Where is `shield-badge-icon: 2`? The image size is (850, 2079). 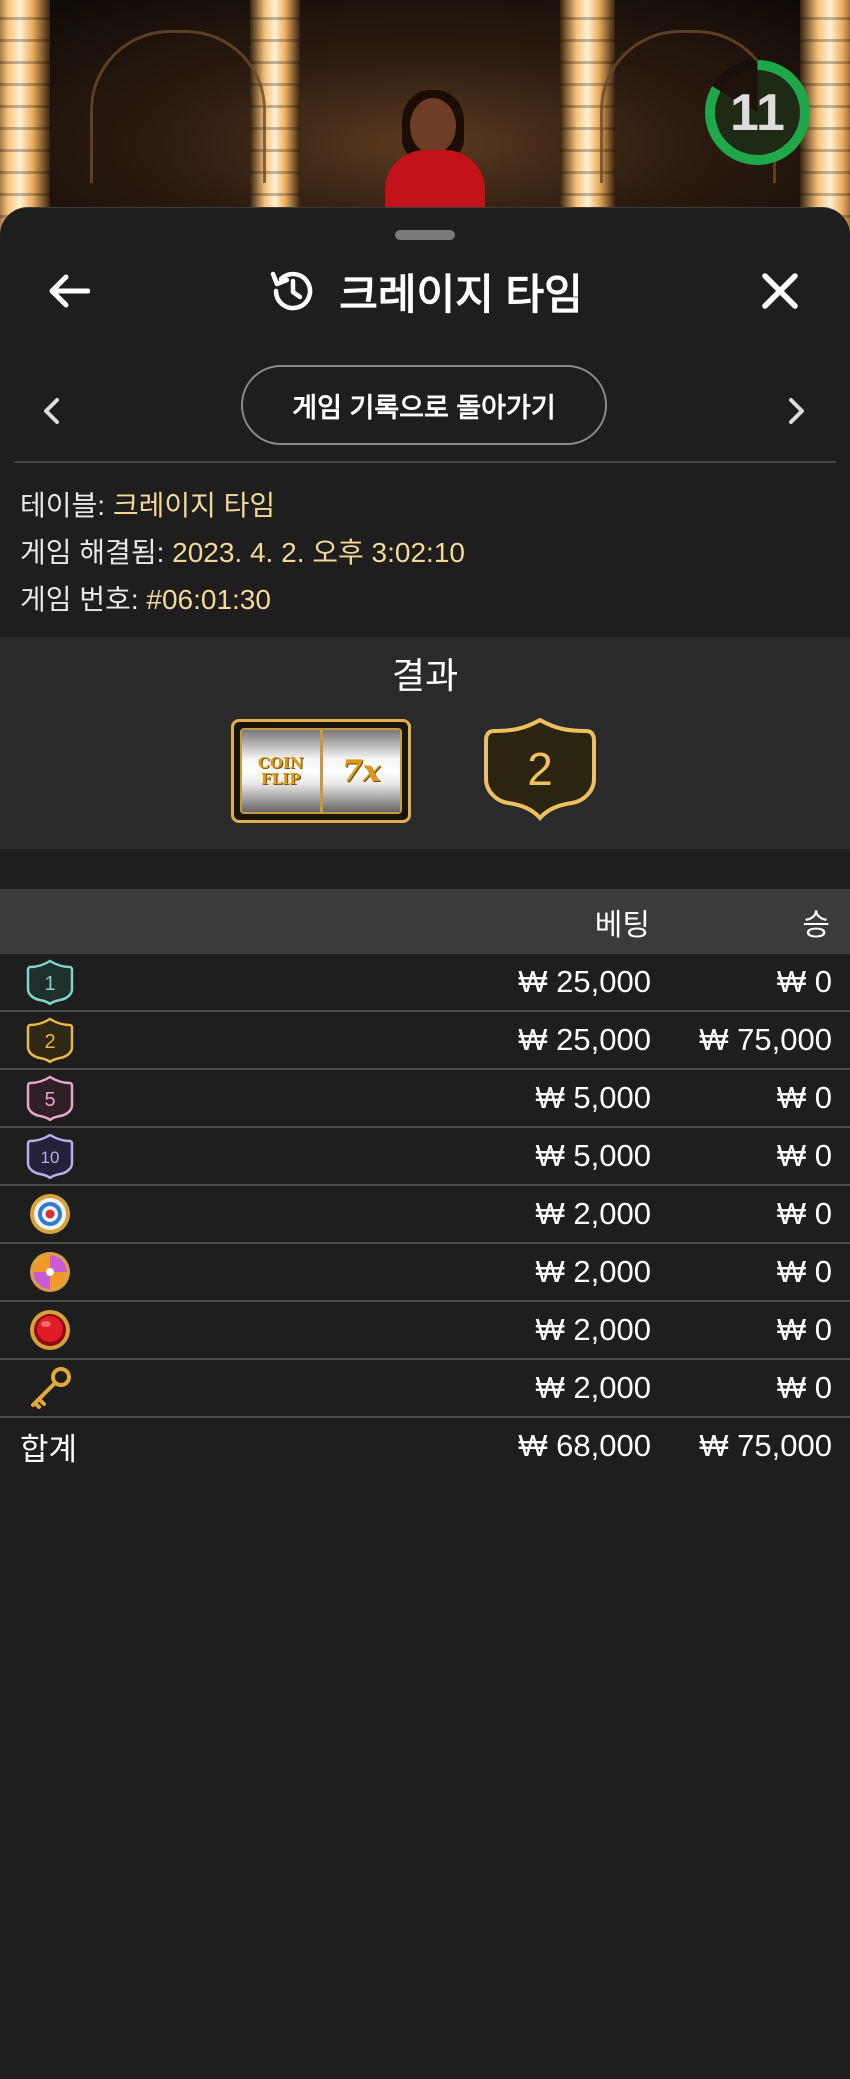 shield-badge-icon: 2 is located at coordinates (540, 769).